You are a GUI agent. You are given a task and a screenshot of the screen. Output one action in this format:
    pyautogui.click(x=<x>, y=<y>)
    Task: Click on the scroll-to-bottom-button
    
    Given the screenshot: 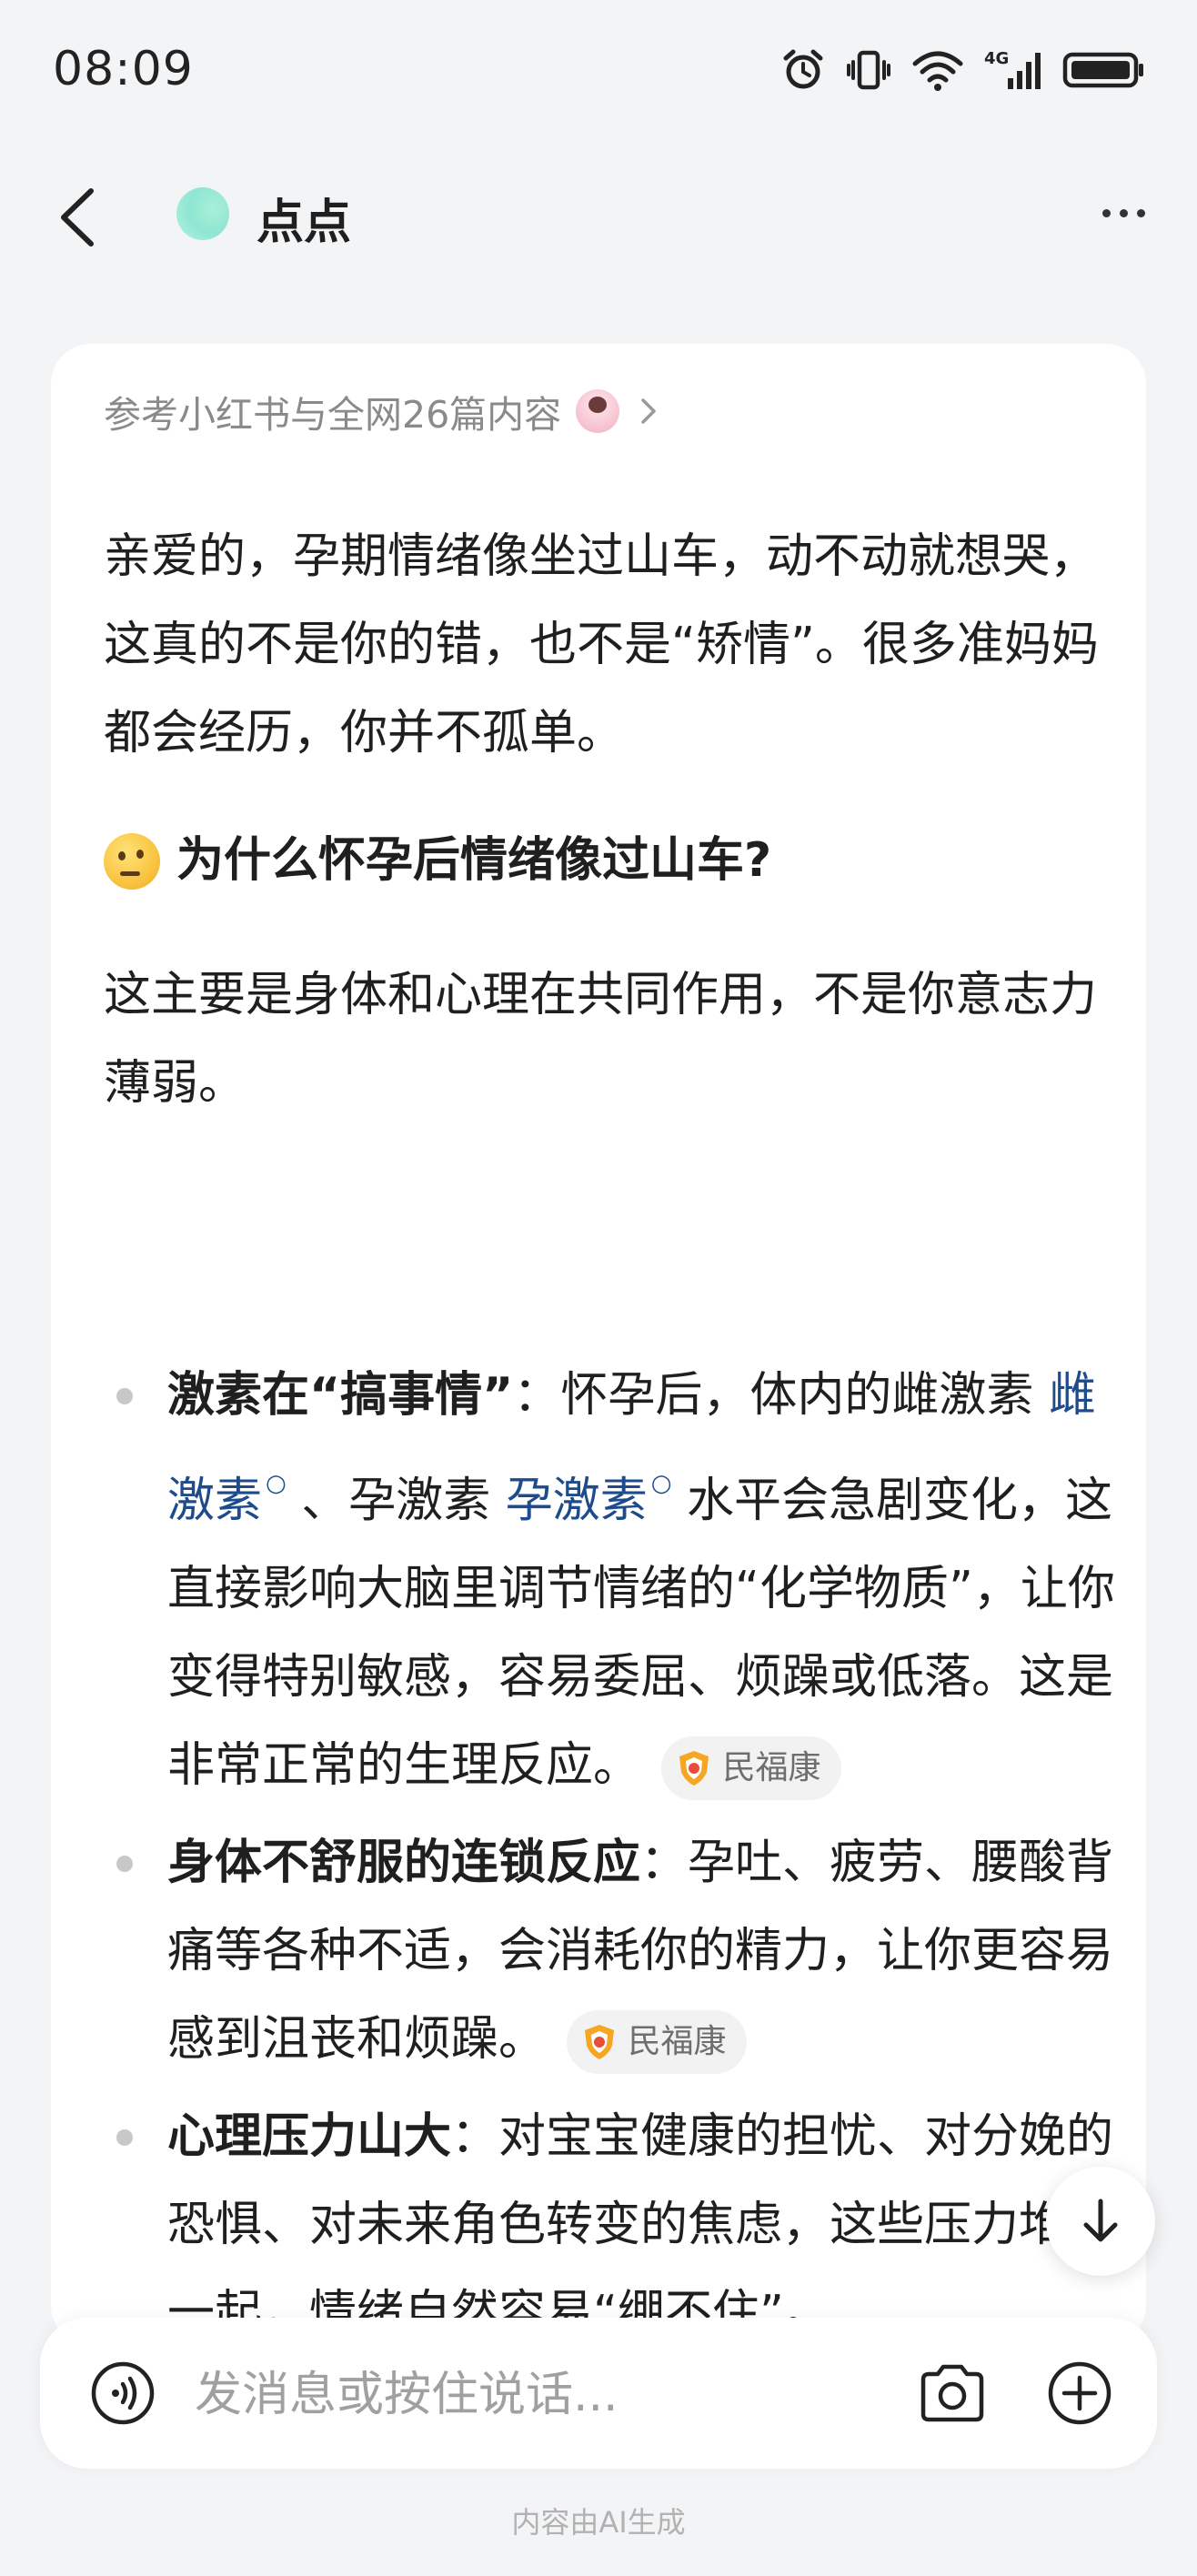 What is the action you would take?
    pyautogui.click(x=1100, y=2221)
    